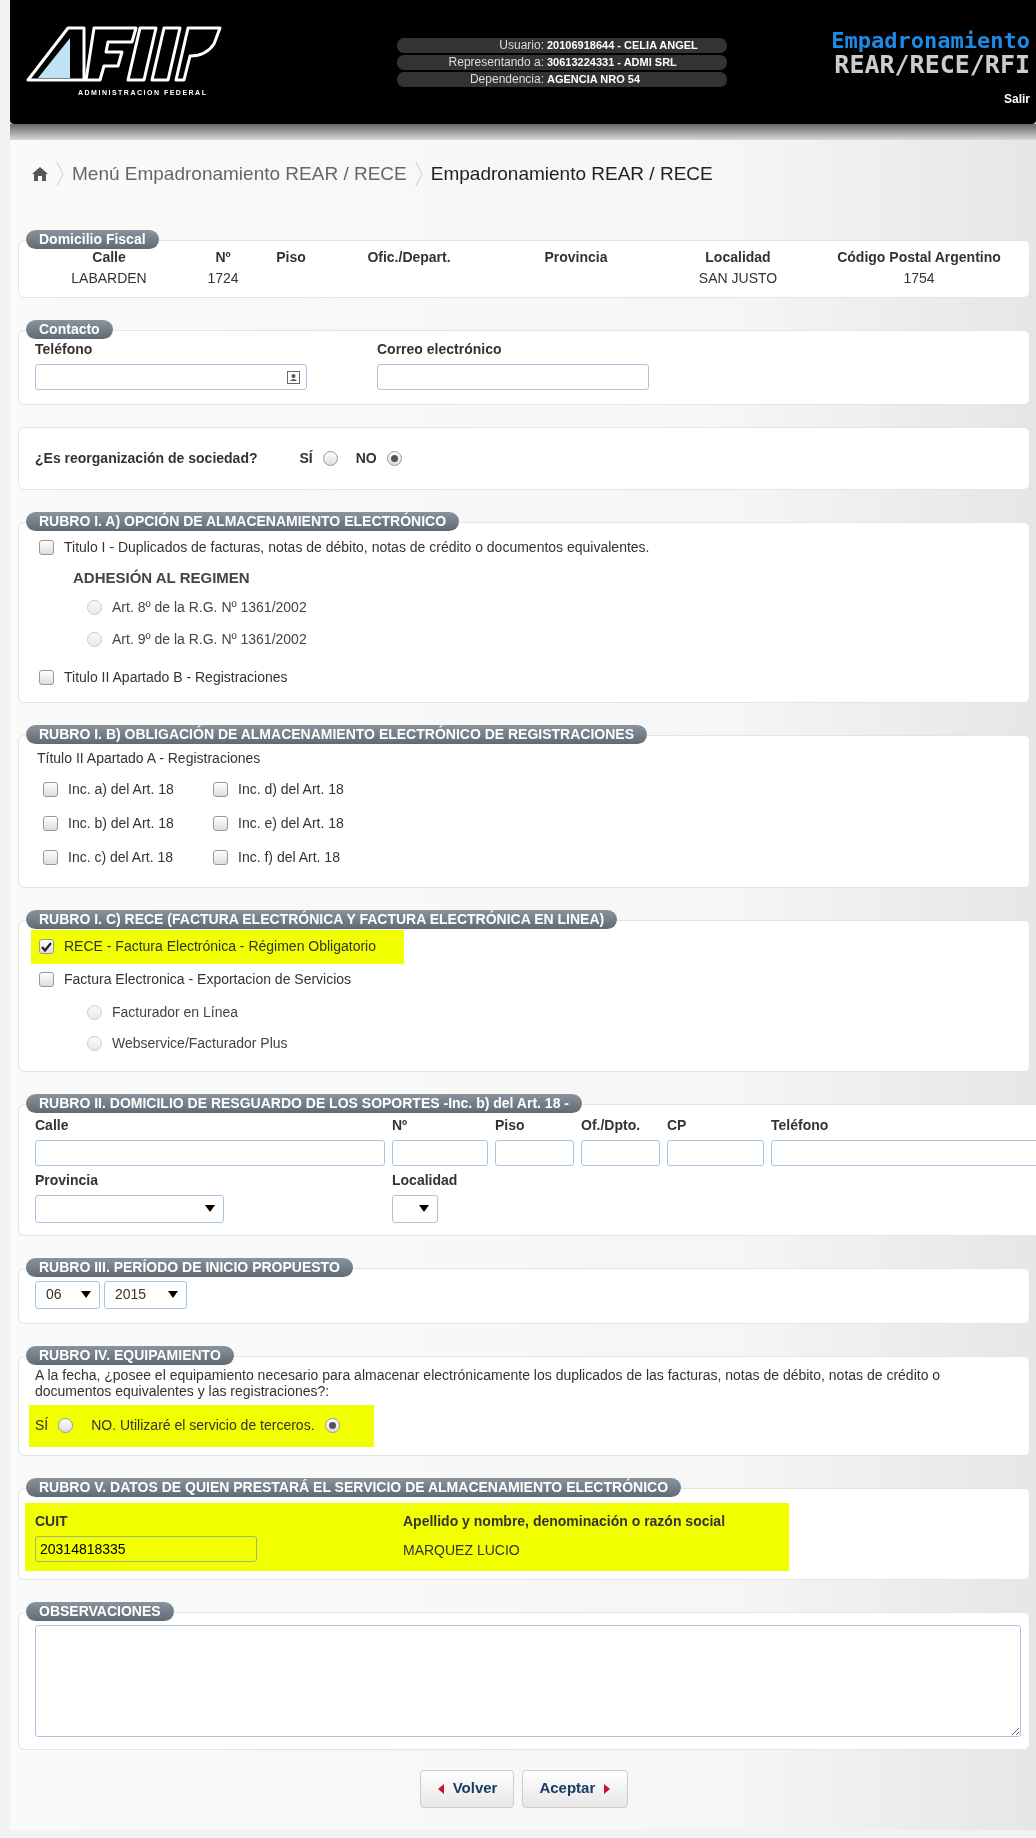 The height and width of the screenshot is (1838, 1036). Describe the element at coordinates (208, 979) in the screenshot. I see `option-label: Factura Electronica - Exportacion de Servicios` at that location.